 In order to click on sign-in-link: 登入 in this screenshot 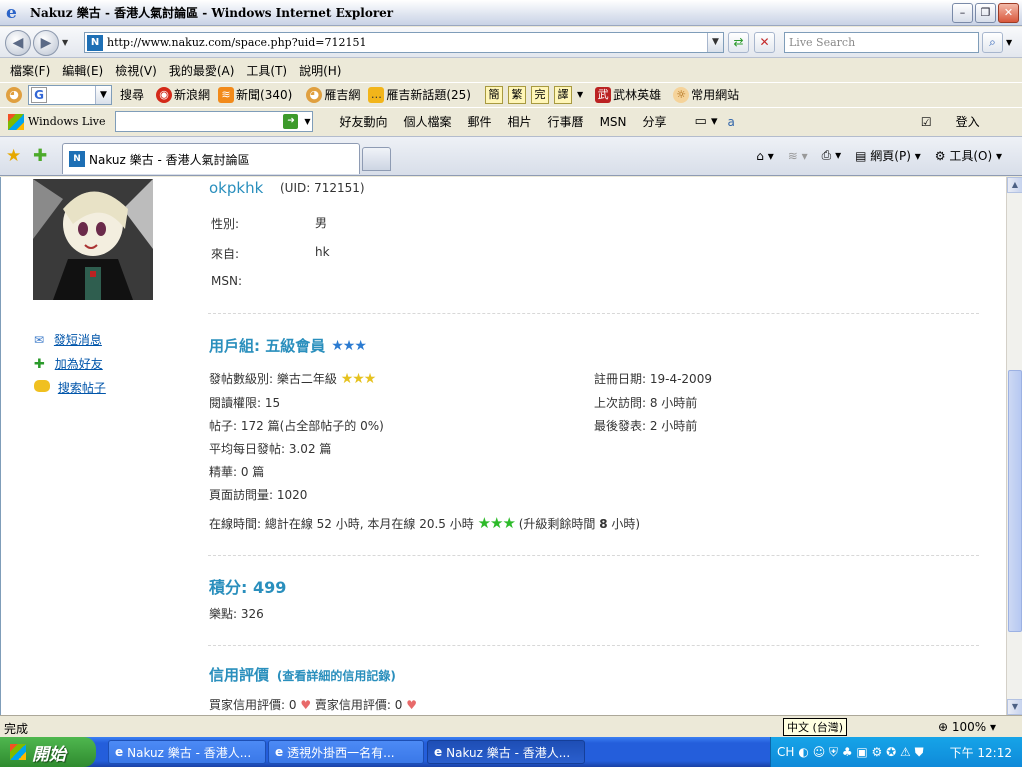, I will do `click(968, 121)`.